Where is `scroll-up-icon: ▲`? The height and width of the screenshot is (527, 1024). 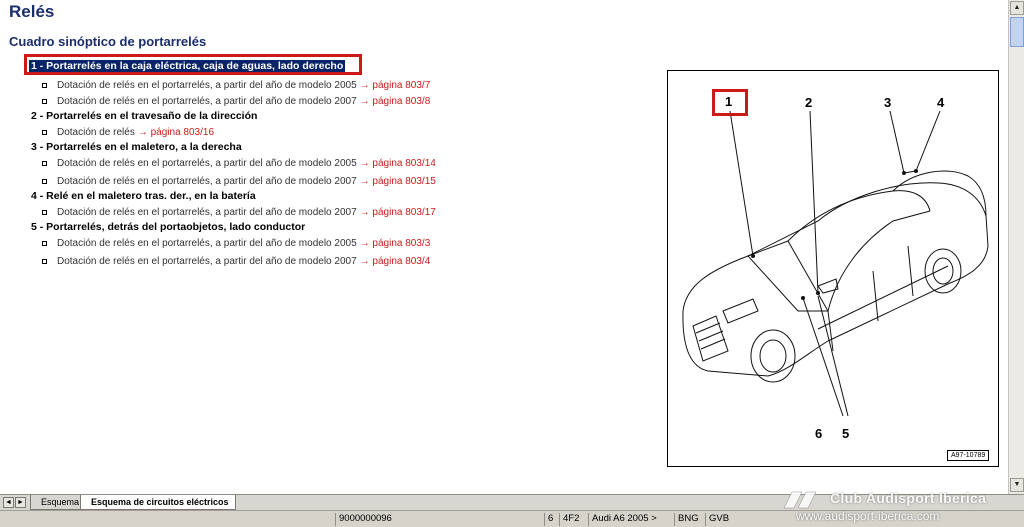 scroll-up-icon: ▲ is located at coordinates (1017, 8).